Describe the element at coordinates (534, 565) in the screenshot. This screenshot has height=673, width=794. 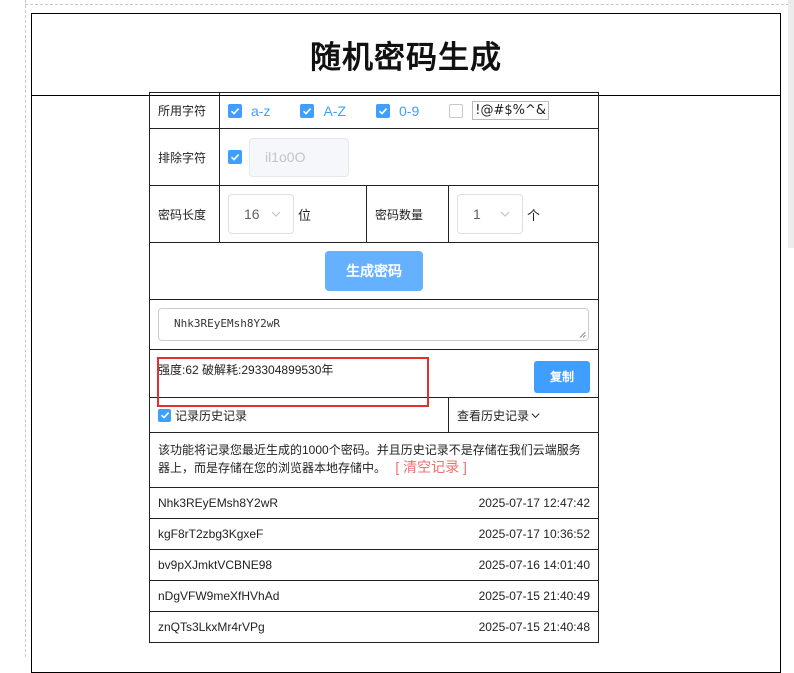
I see `history-time: 2025-07-16 14:01:40` at that location.